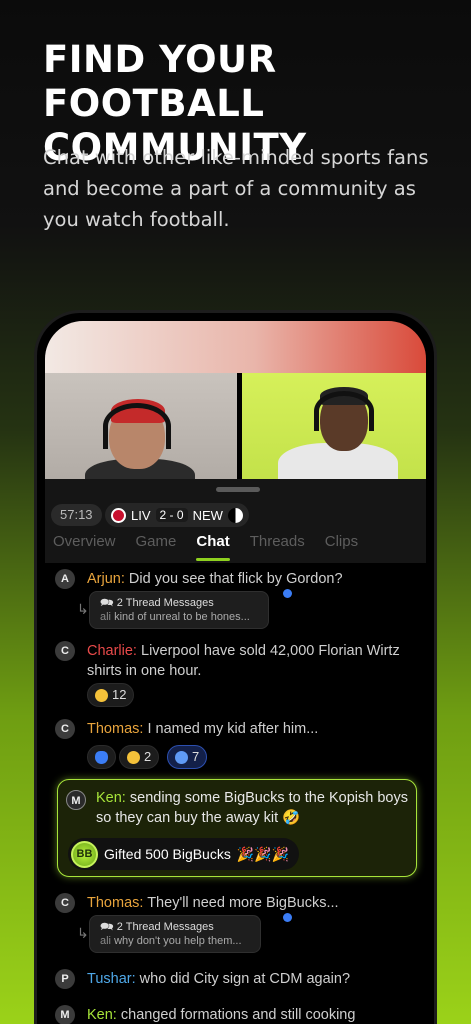 The width and height of the screenshot is (471, 1024). I want to click on reaction-chip: 2, so click(139, 757).